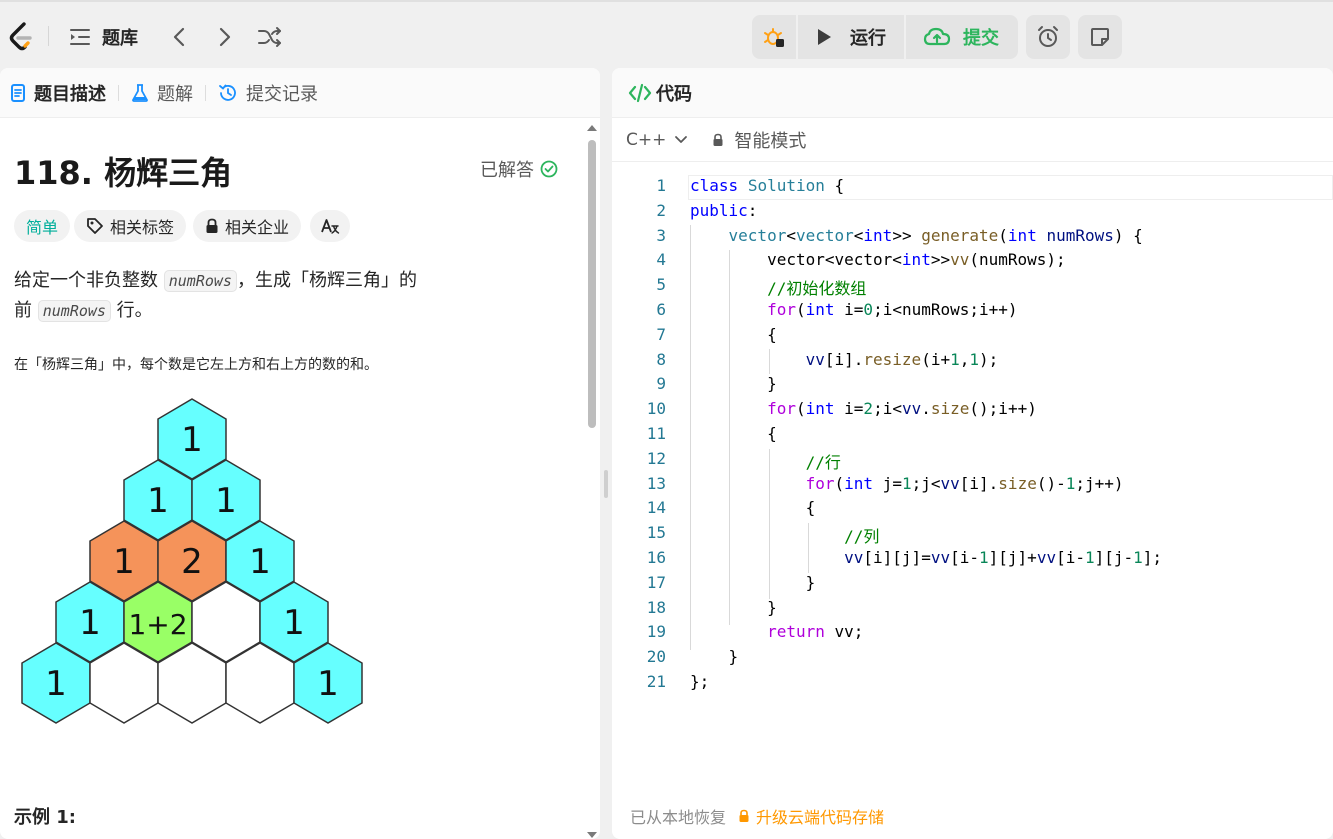 The height and width of the screenshot is (839, 1333). Describe the element at coordinates (192, 562) in the screenshot. I see `triangle-cell-value: 2` at that location.